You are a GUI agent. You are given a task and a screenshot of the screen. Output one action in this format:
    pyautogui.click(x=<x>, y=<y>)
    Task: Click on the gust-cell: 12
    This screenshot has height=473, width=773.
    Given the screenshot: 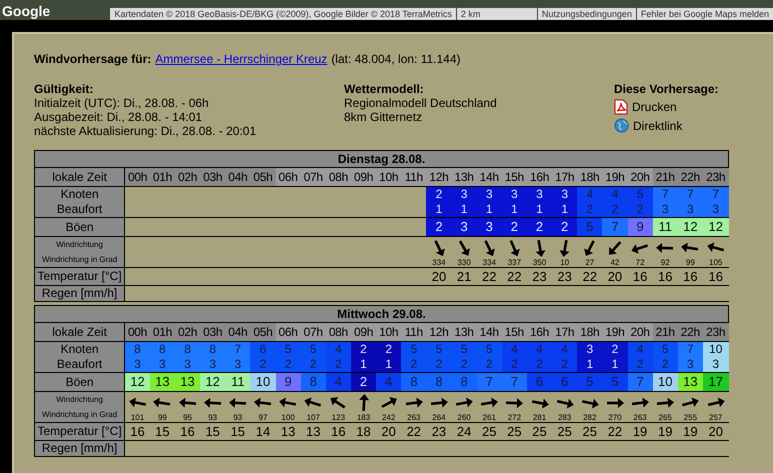 What is the action you would take?
    pyautogui.click(x=137, y=382)
    